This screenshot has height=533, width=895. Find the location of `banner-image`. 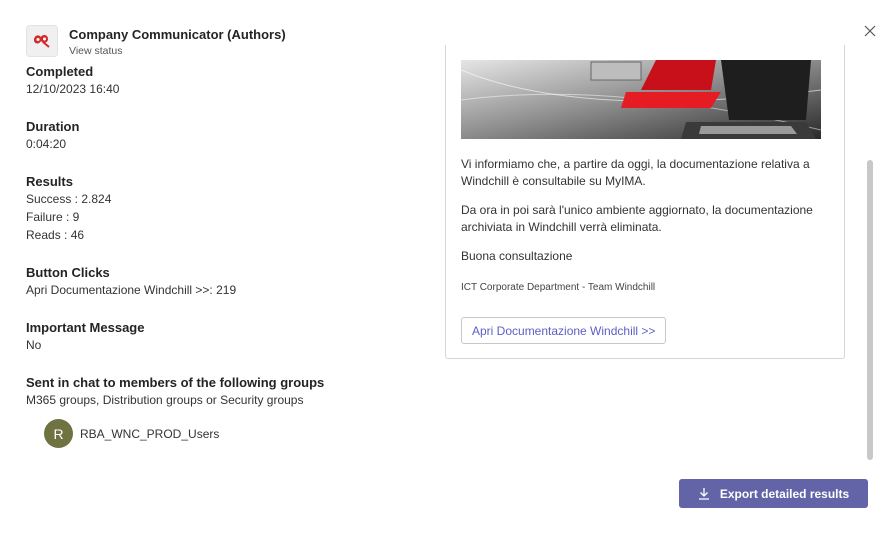

banner-image is located at coordinates (641, 99).